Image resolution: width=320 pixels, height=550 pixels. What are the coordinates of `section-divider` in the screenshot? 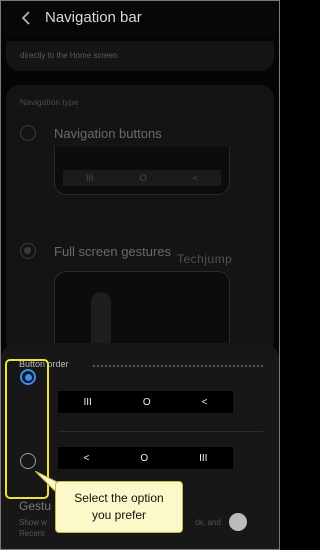 It's located at (178, 366).